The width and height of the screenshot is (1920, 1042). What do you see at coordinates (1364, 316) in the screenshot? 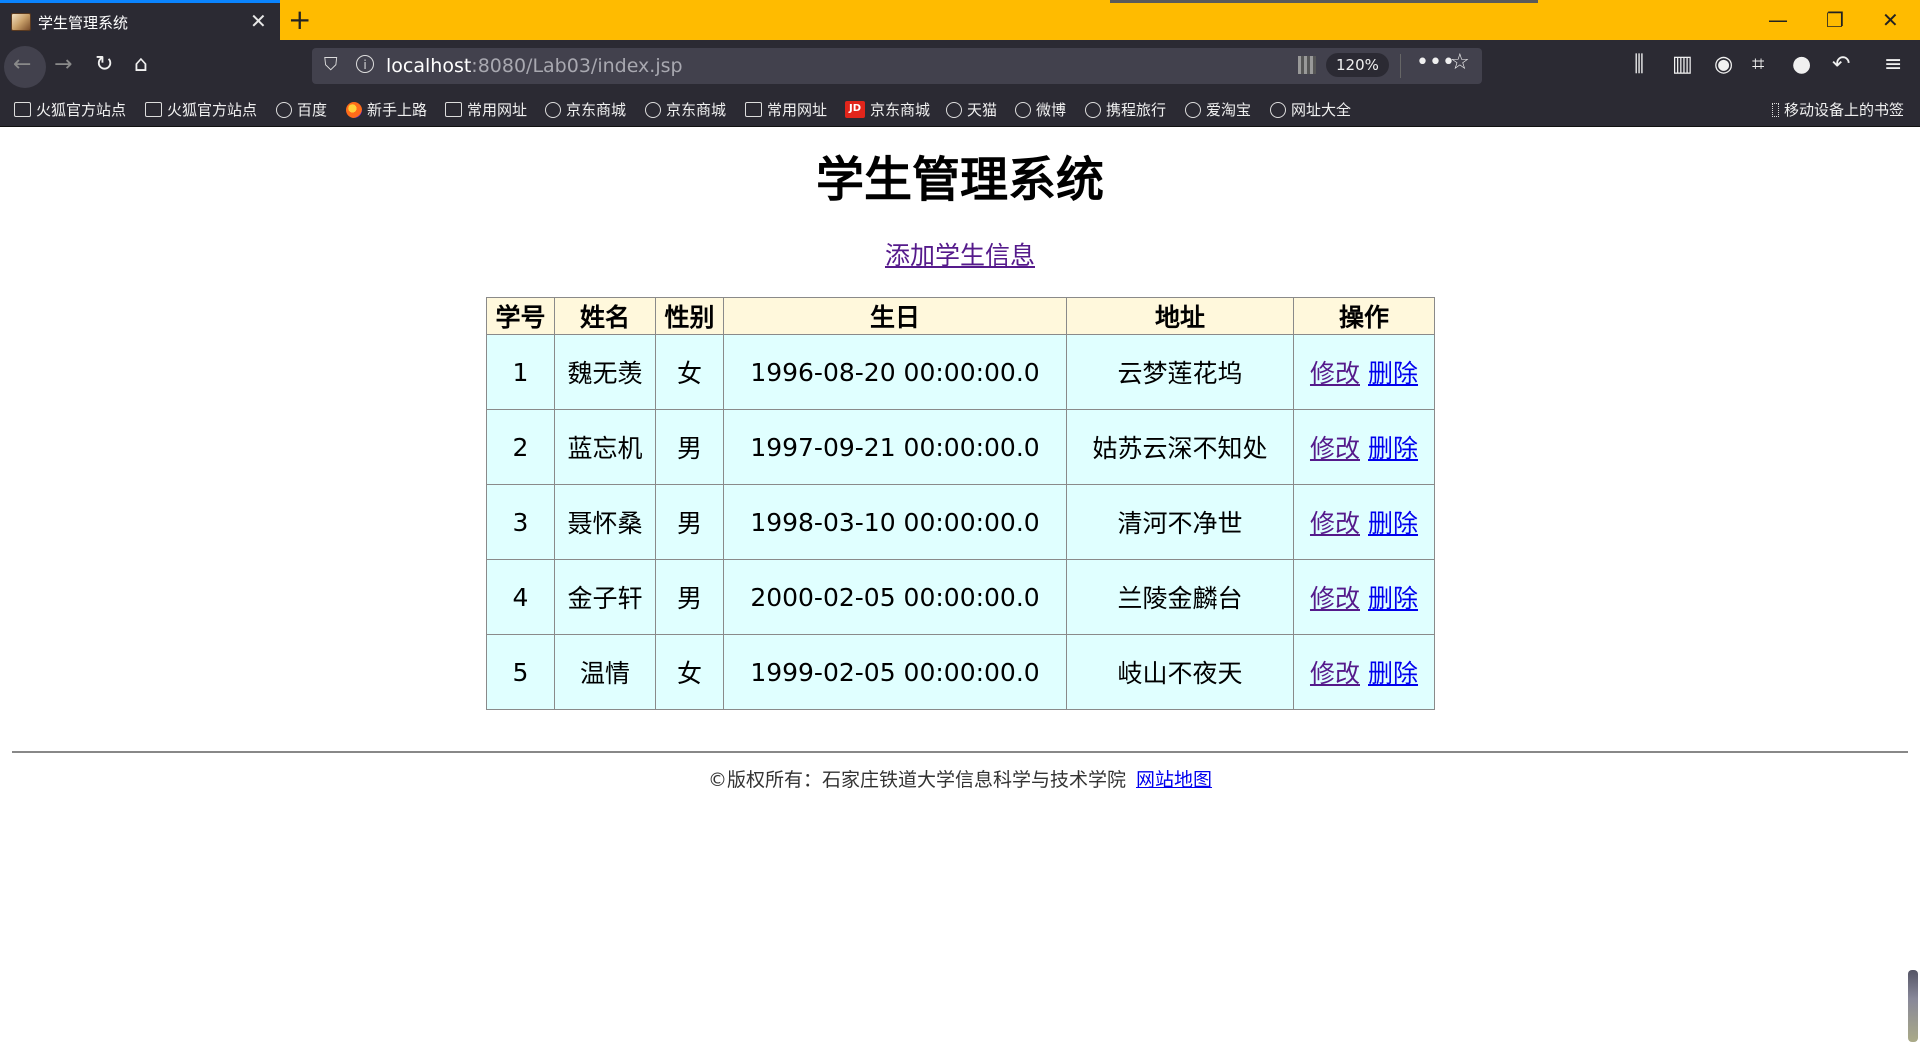
I see `column-header-actions: 操作` at bounding box center [1364, 316].